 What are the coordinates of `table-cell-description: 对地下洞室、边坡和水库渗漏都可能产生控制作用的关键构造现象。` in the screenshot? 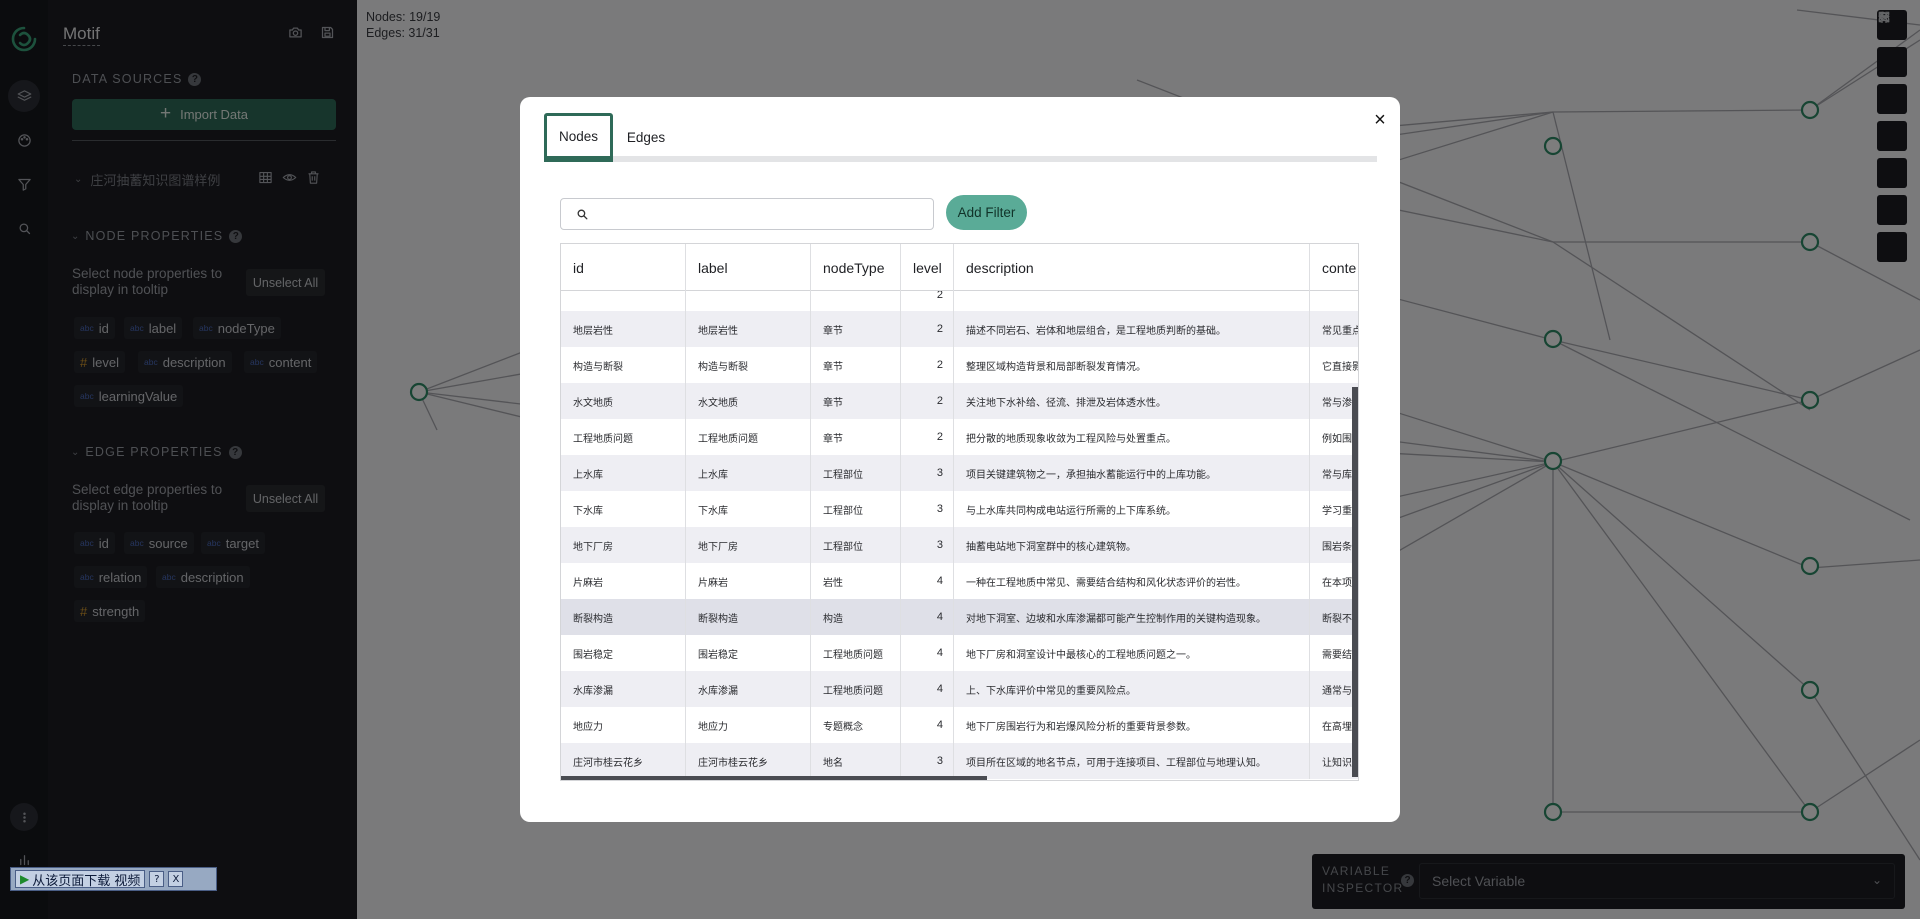 It's located at (1132, 617).